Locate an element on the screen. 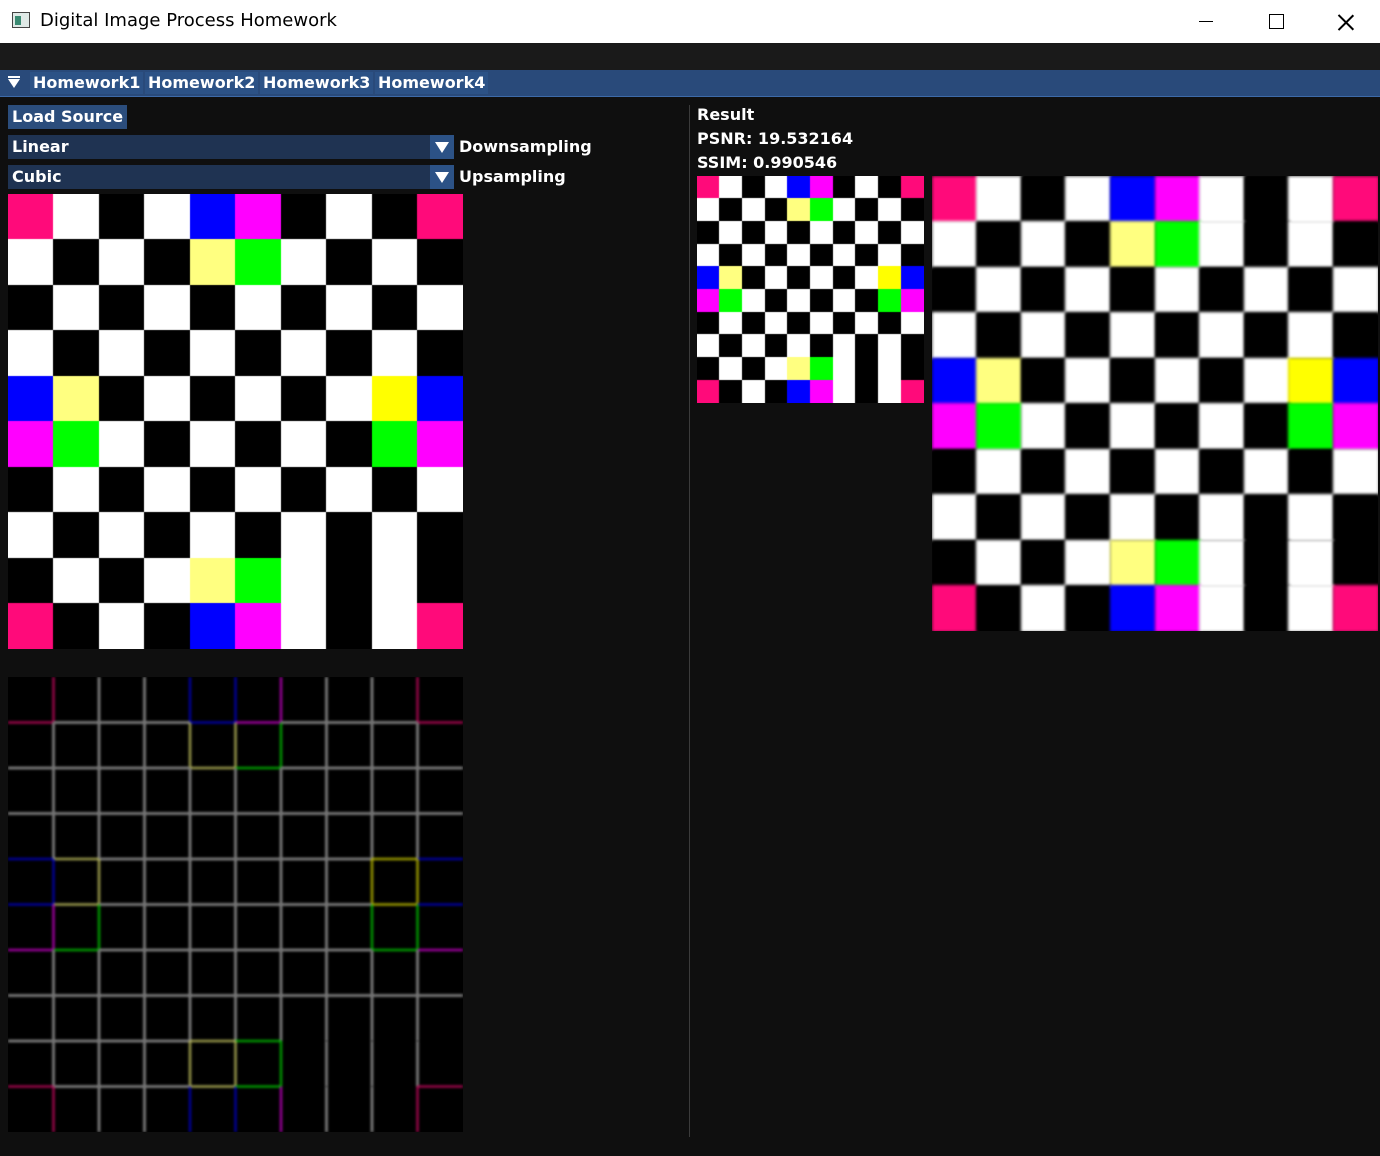 The width and height of the screenshot is (1380, 1156). close-icon is located at coordinates (1346, 22).